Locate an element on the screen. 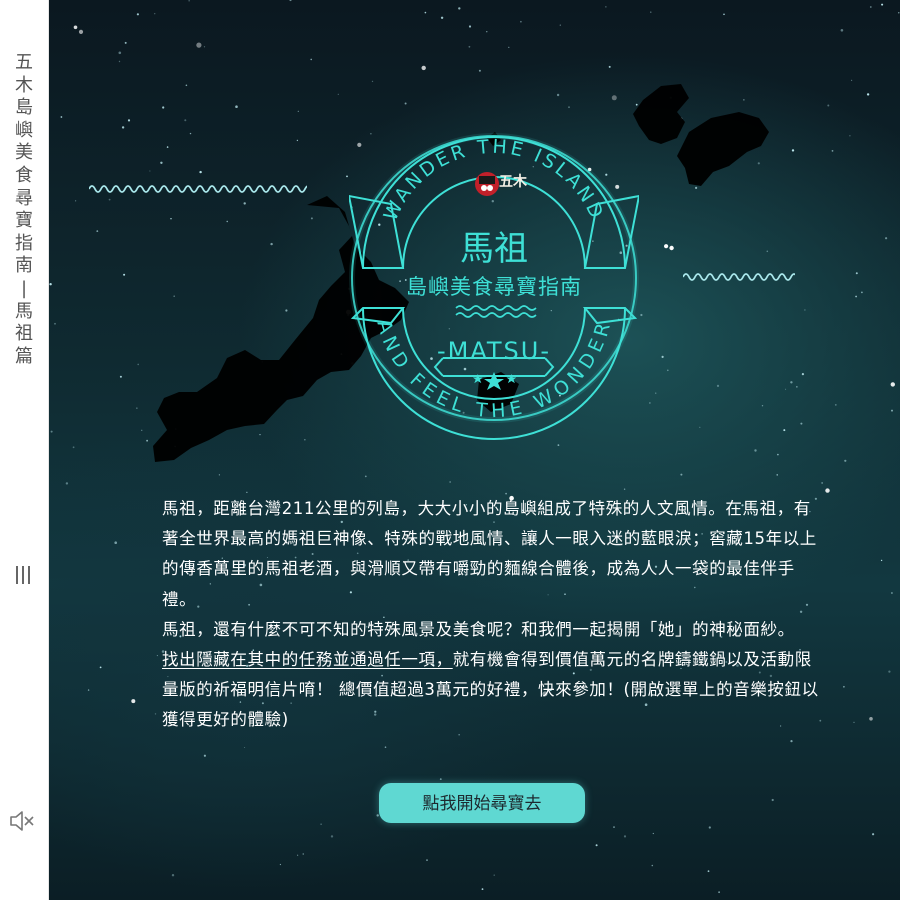 Image resolution: width=900 pixels, height=900 pixels. island-right is located at coordinates (661, 114).